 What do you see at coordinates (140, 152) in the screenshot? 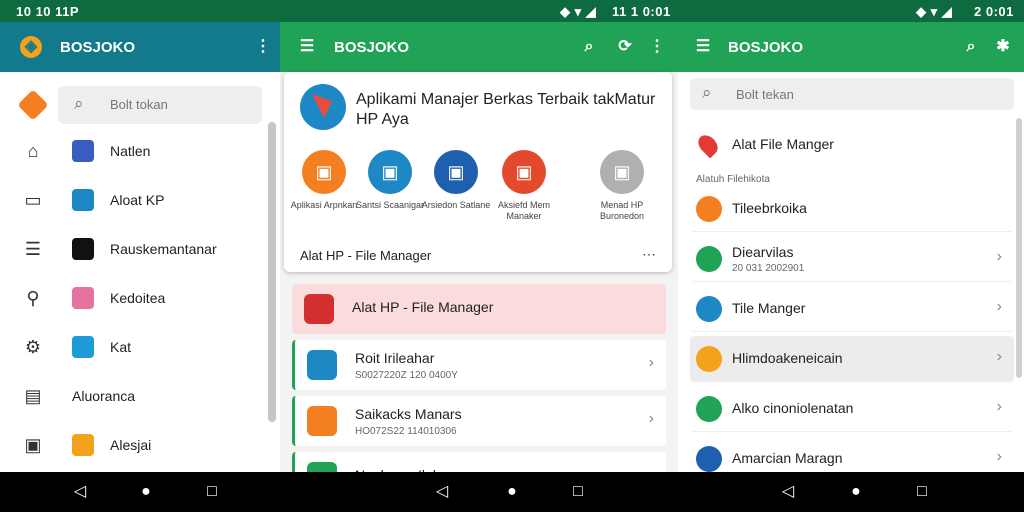
I see `drawer-item: ⌂ Natlen` at bounding box center [140, 152].